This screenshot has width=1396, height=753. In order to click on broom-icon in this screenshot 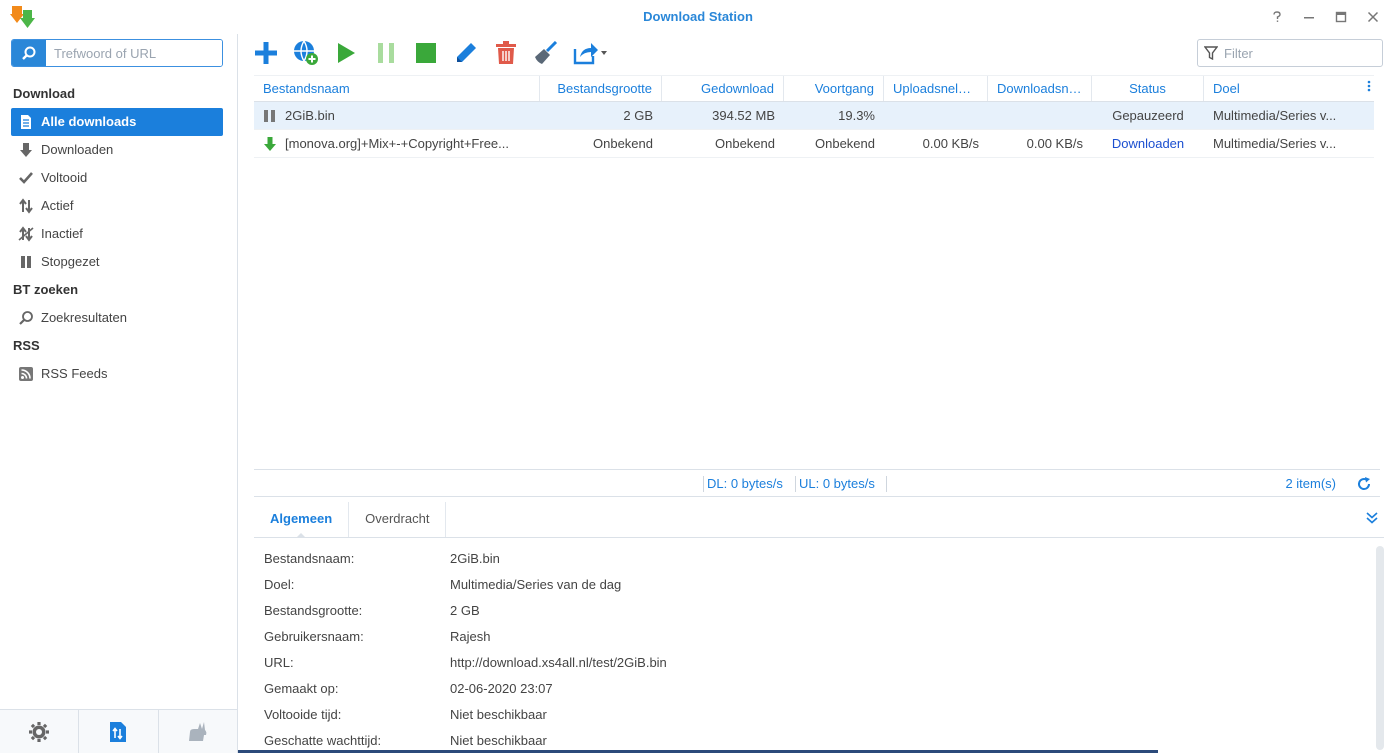, I will do `click(546, 52)`.